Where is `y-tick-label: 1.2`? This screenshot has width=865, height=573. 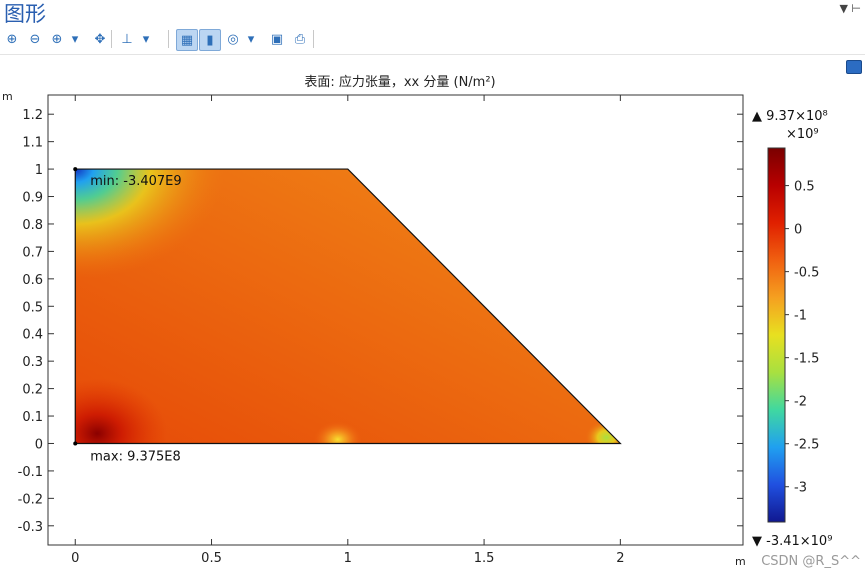 y-tick-label: 1.2 is located at coordinates (32, 115).